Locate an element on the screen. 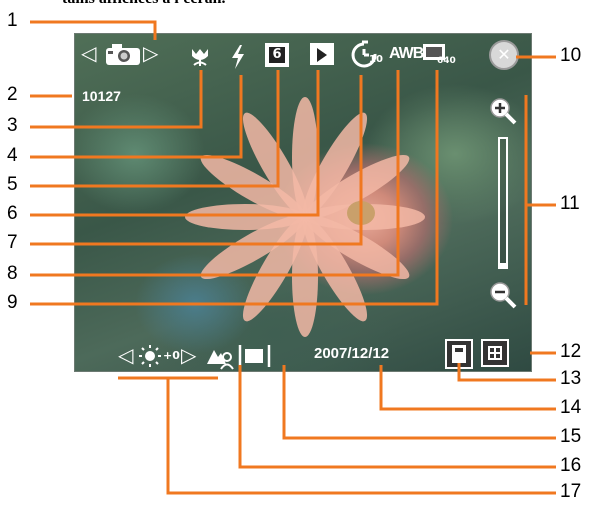 This screenshot has height=516, width=603. callout-number-14: 14 is located at coordinates (571, 407).